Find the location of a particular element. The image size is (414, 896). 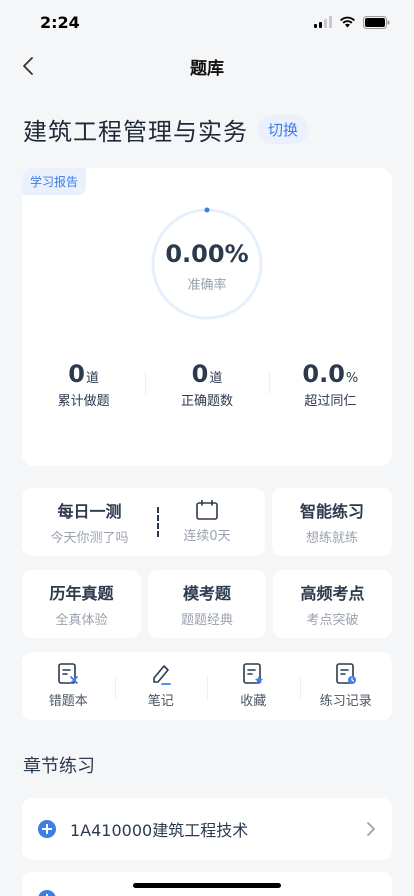

daily-test-subtitle: 今天你测了吗 is located at coordinates (89, 538).